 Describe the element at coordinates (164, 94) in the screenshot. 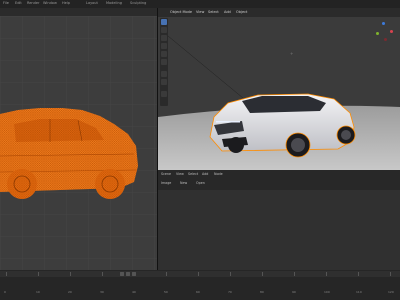

I see `add-cube-tool-icon` at that location.